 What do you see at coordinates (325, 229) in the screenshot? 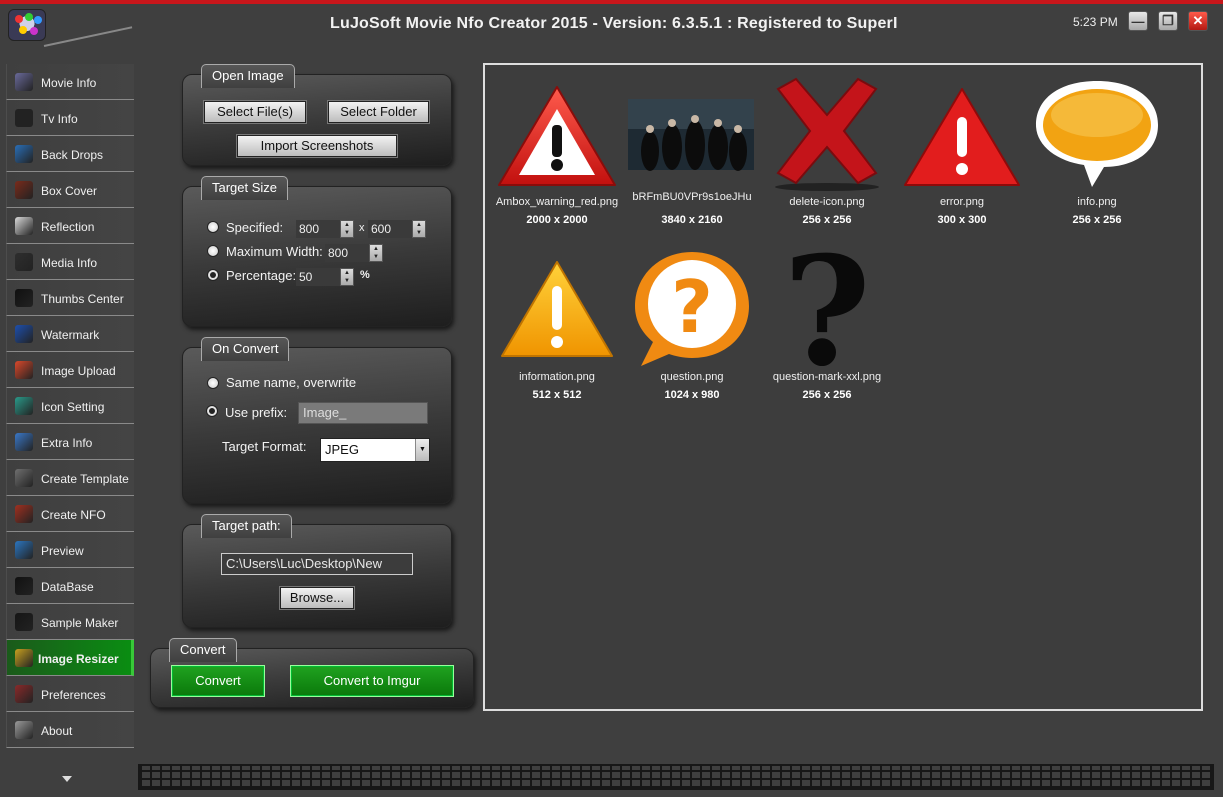
I see `specified-width-stepper: 800 ▲ ▼` at bounding box center [325, 229].